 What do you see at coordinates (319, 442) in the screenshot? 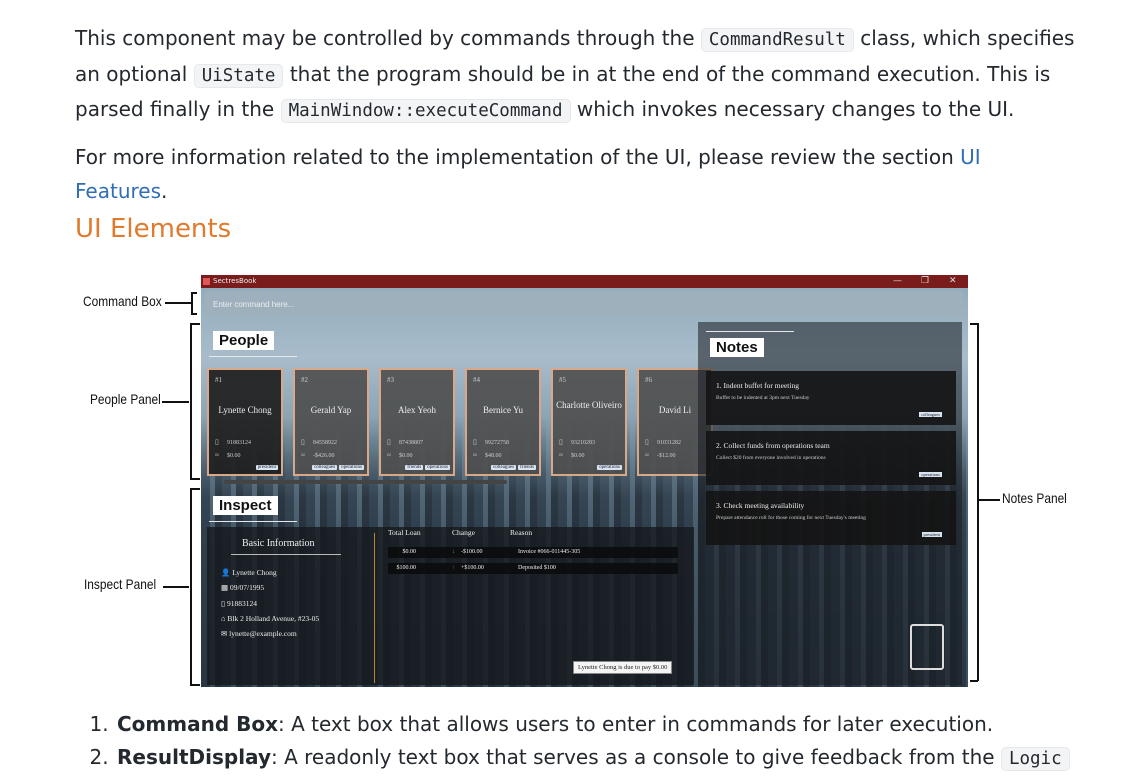
I see `card-phone: ▯ 84558922` at bounding box center [319, 442].